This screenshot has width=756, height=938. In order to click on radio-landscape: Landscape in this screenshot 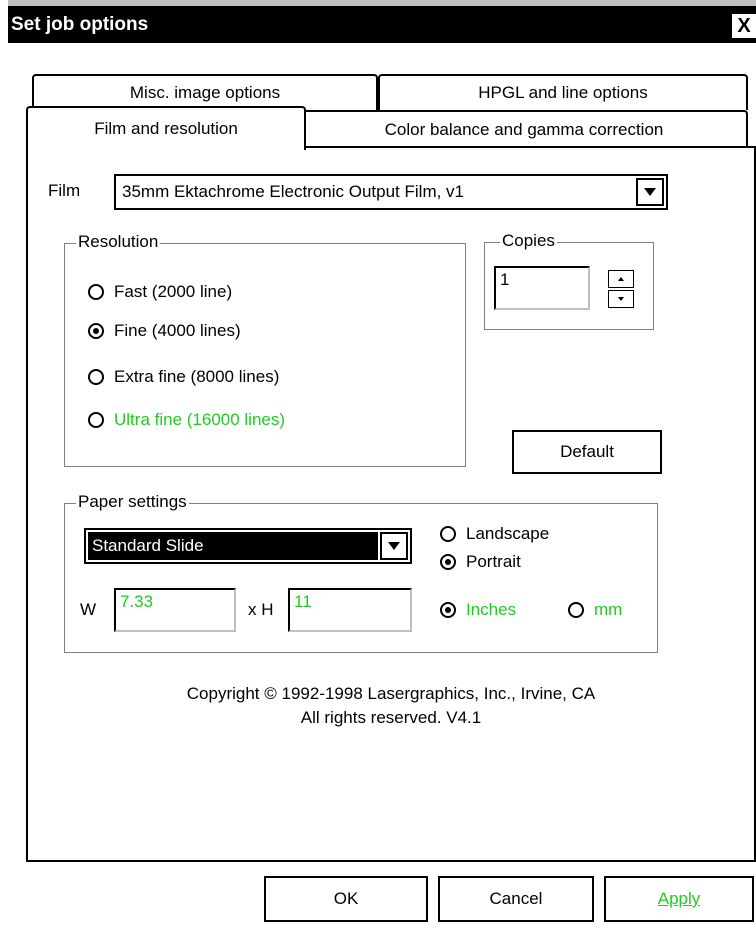, I will do `click(494, 534)`.